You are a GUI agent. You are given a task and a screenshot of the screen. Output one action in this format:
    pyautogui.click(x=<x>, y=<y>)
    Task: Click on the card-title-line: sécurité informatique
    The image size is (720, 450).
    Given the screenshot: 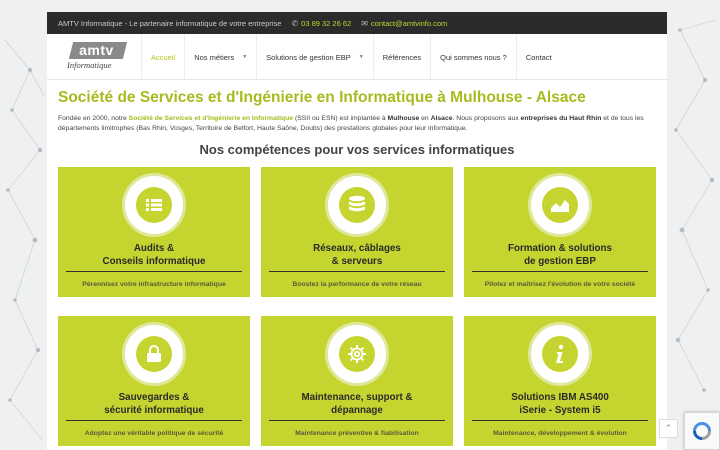 What is the action you would take?
    pyautogui.click(x=154, y=410)
    